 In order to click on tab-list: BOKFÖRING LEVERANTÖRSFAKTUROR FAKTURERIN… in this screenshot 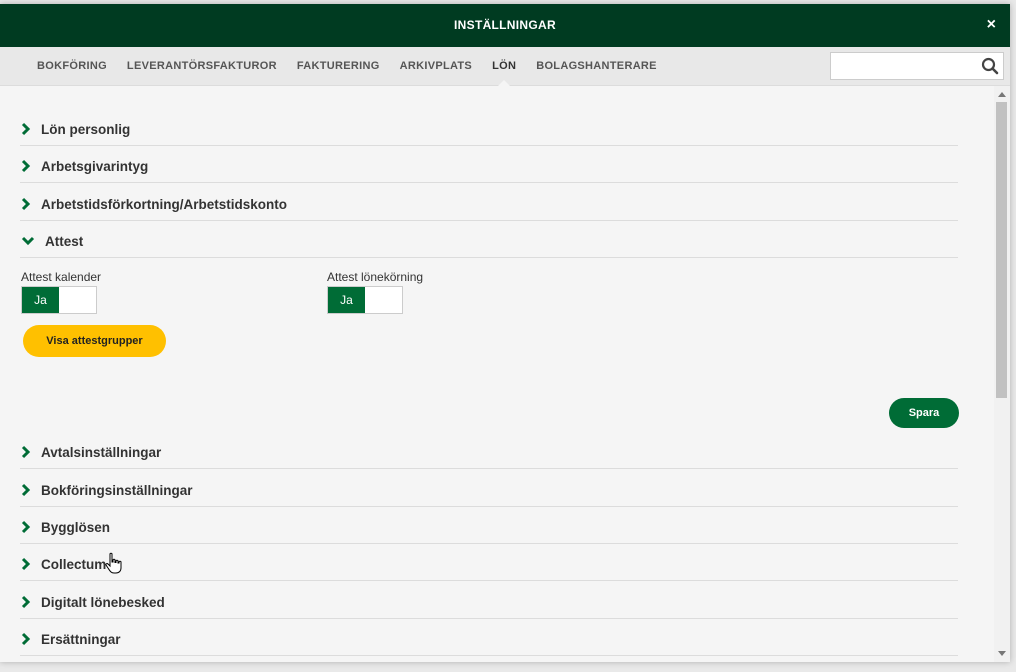, I will do `click(347, 66)`.